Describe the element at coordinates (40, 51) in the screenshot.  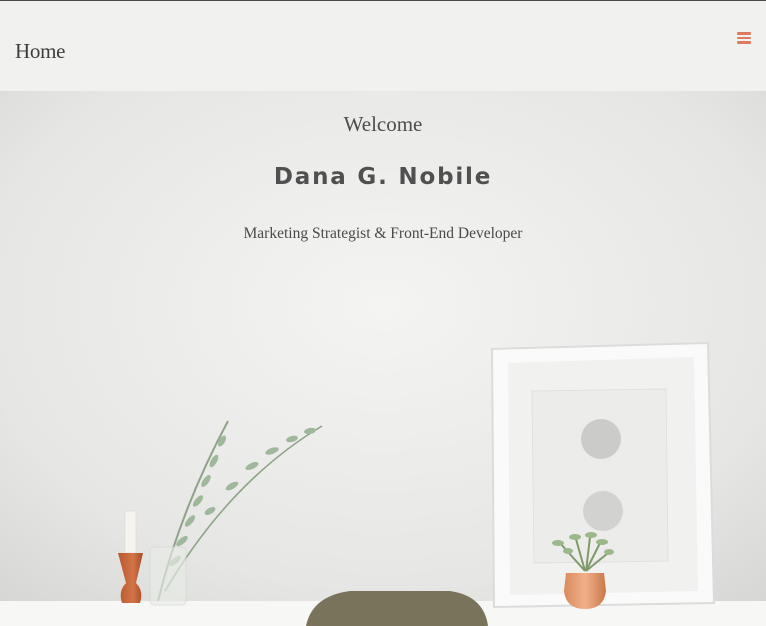
I see `nav-brand-home-link: Home` at that location.